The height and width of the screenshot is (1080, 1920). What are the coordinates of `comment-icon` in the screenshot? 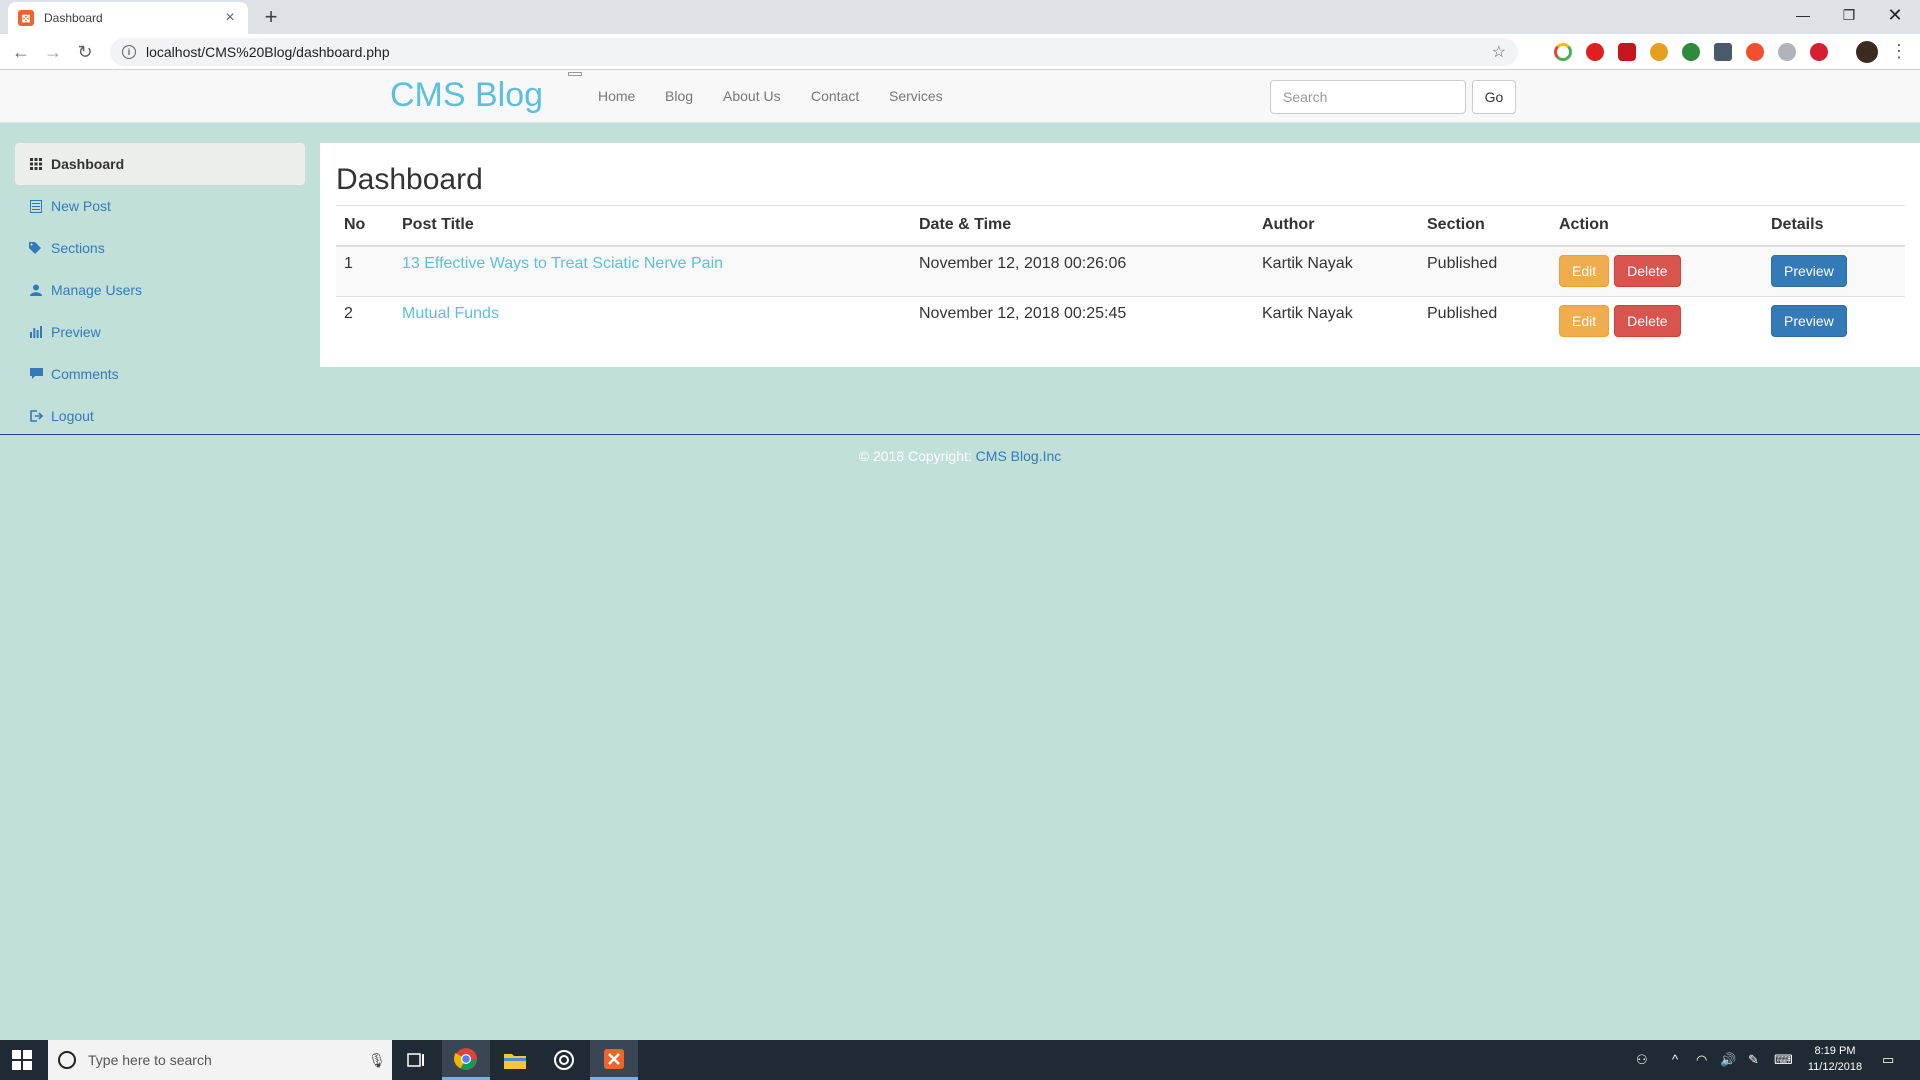 It's located at (36, 374).